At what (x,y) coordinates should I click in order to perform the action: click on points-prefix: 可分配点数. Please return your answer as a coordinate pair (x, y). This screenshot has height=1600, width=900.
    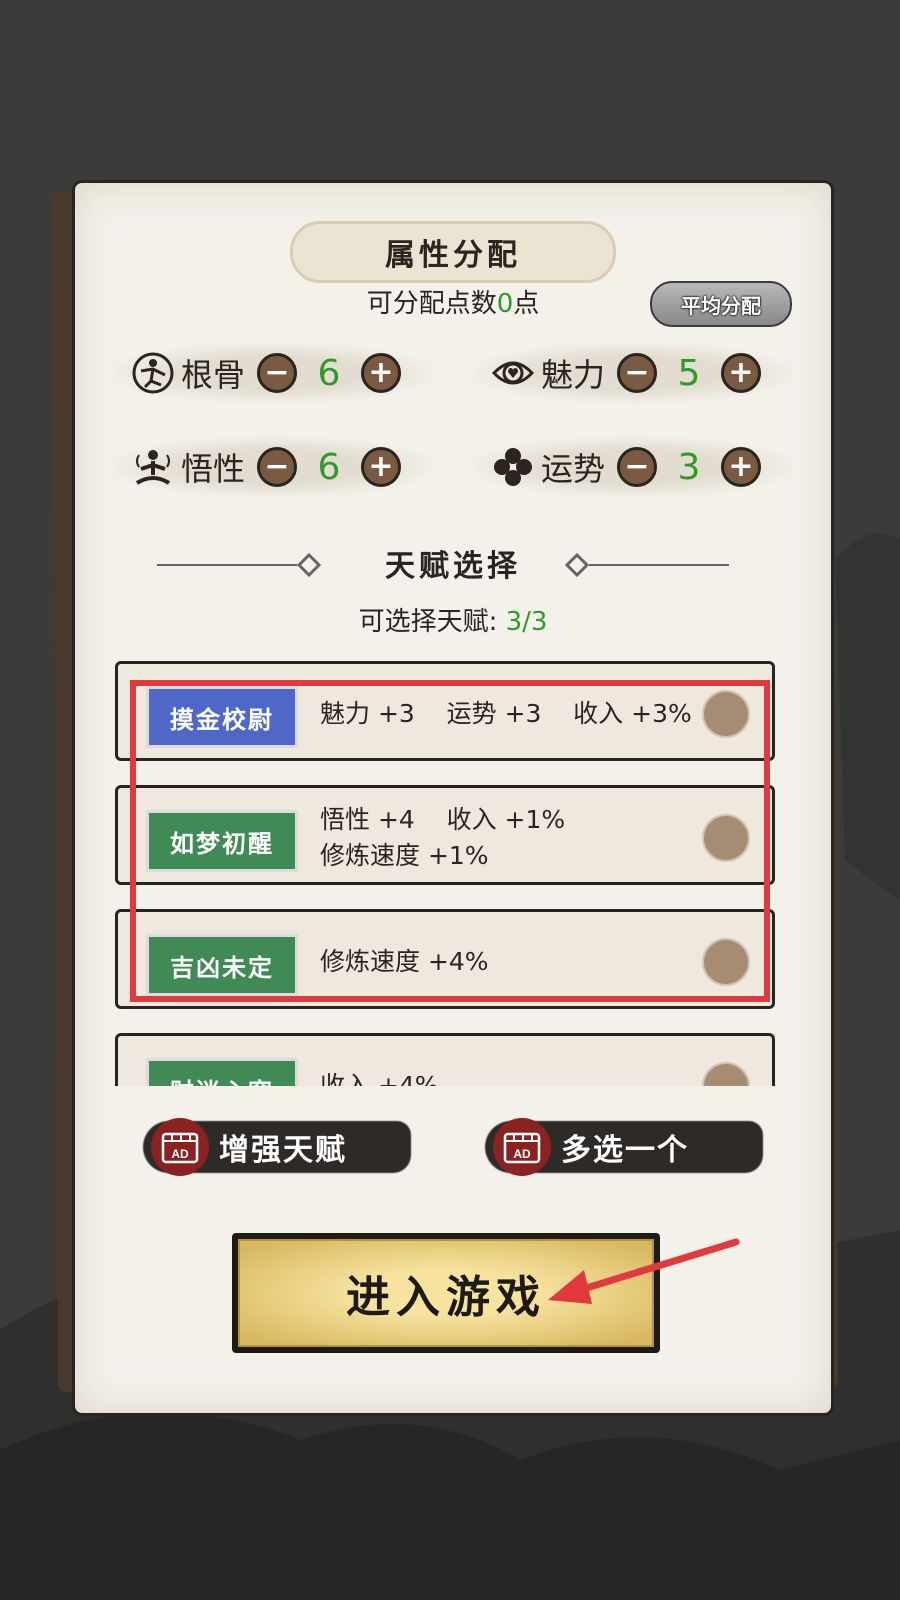
    Looking at the image, I should click on (431, 304).